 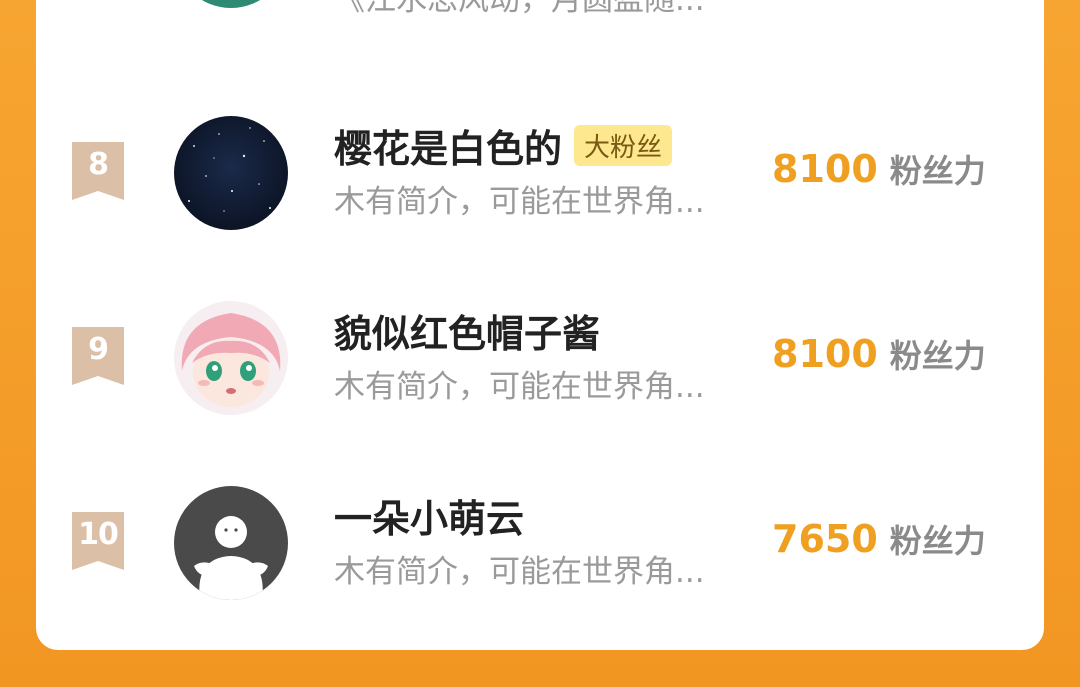 I want to click on user-name: 貌似红色帽子酱, so click(x=467, y=330).